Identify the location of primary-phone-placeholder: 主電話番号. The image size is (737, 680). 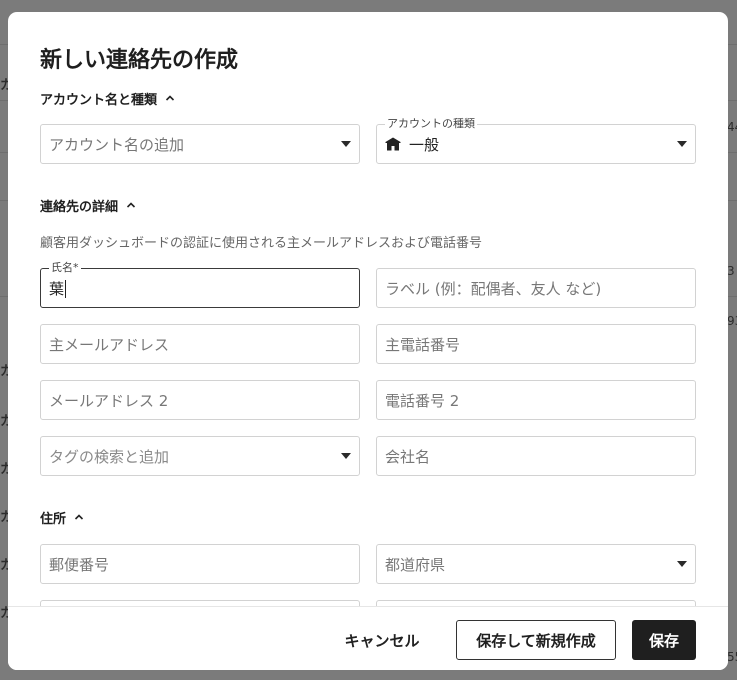
(423, 344).